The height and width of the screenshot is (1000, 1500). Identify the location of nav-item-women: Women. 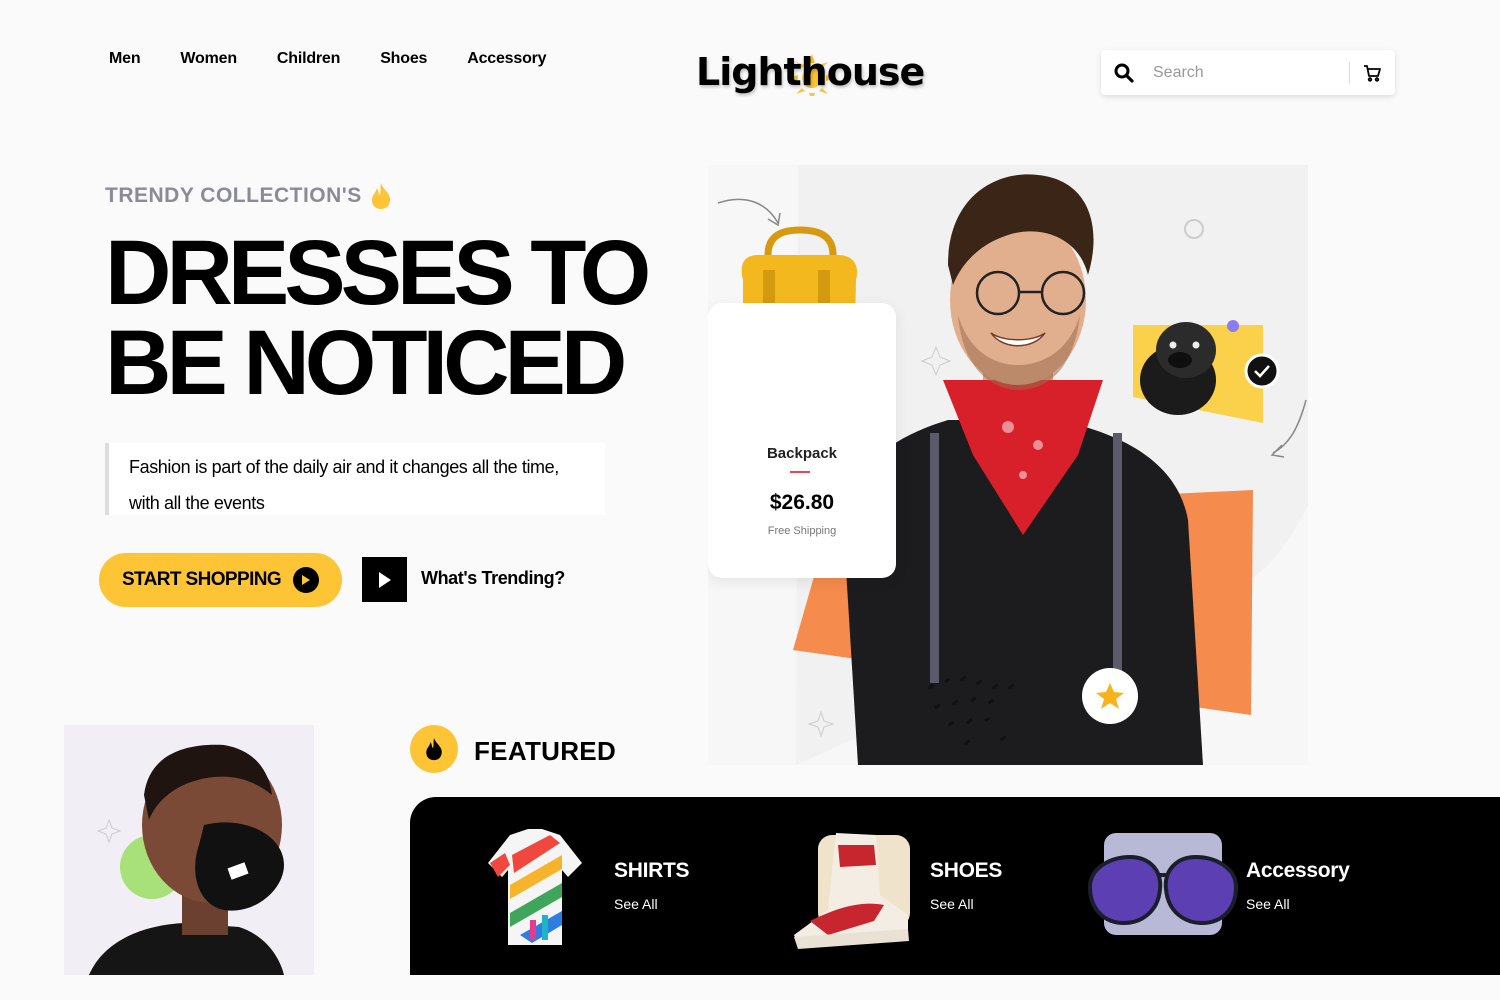
(208, 59).